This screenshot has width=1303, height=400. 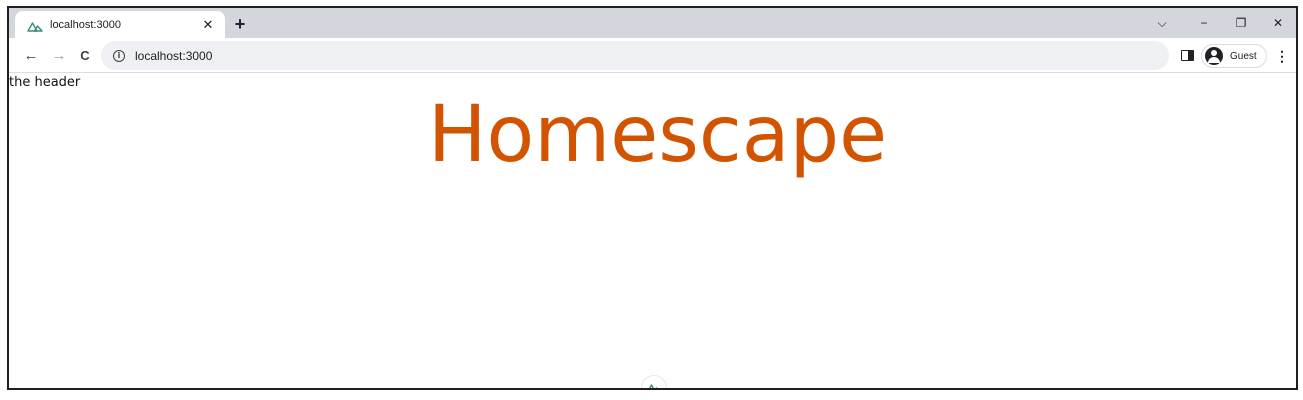 What do you see at coordinates (1241, 23) in the screenshot?
I see `restore-button: ❐` at bounding box center [1241, 23].